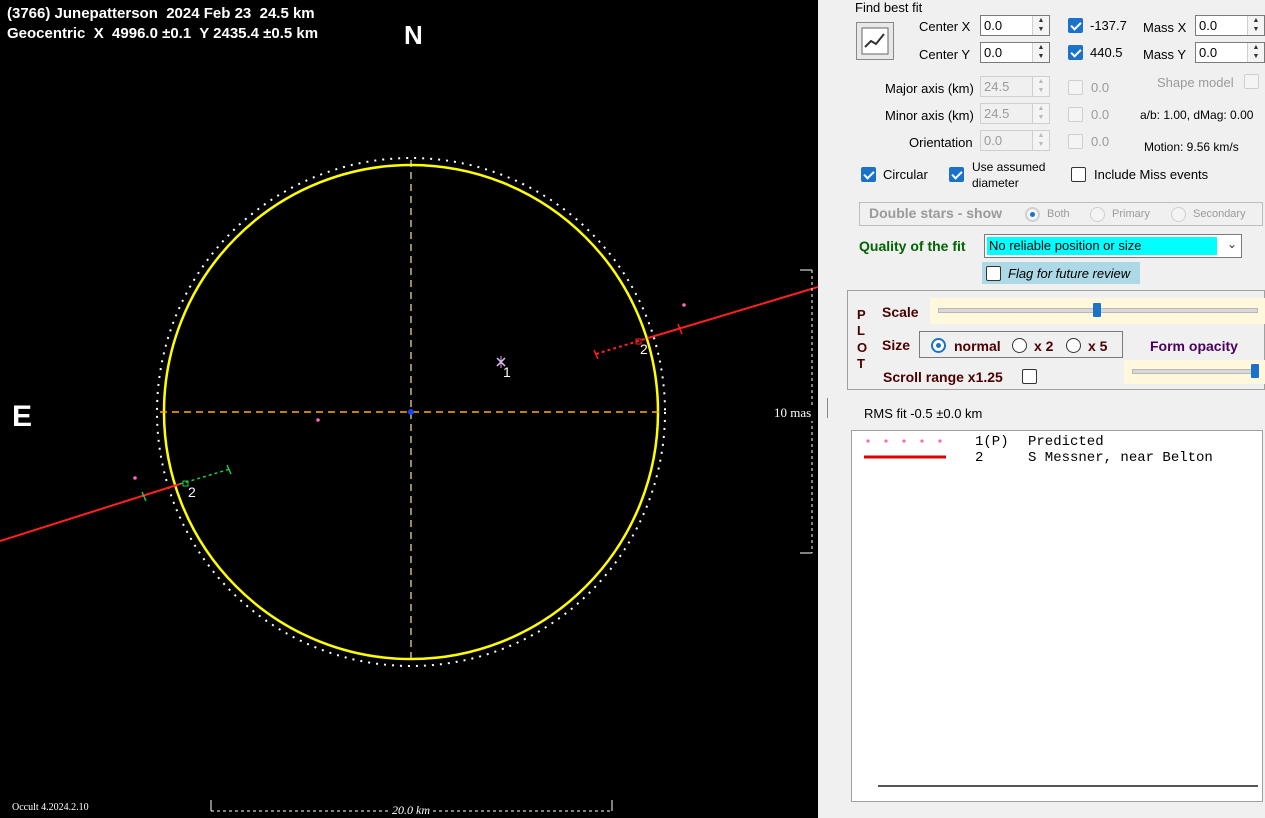 This screenshot has width=1265, height=818. I want to click on quality-selected-value: No reliable position or size, so click(1065, 245).